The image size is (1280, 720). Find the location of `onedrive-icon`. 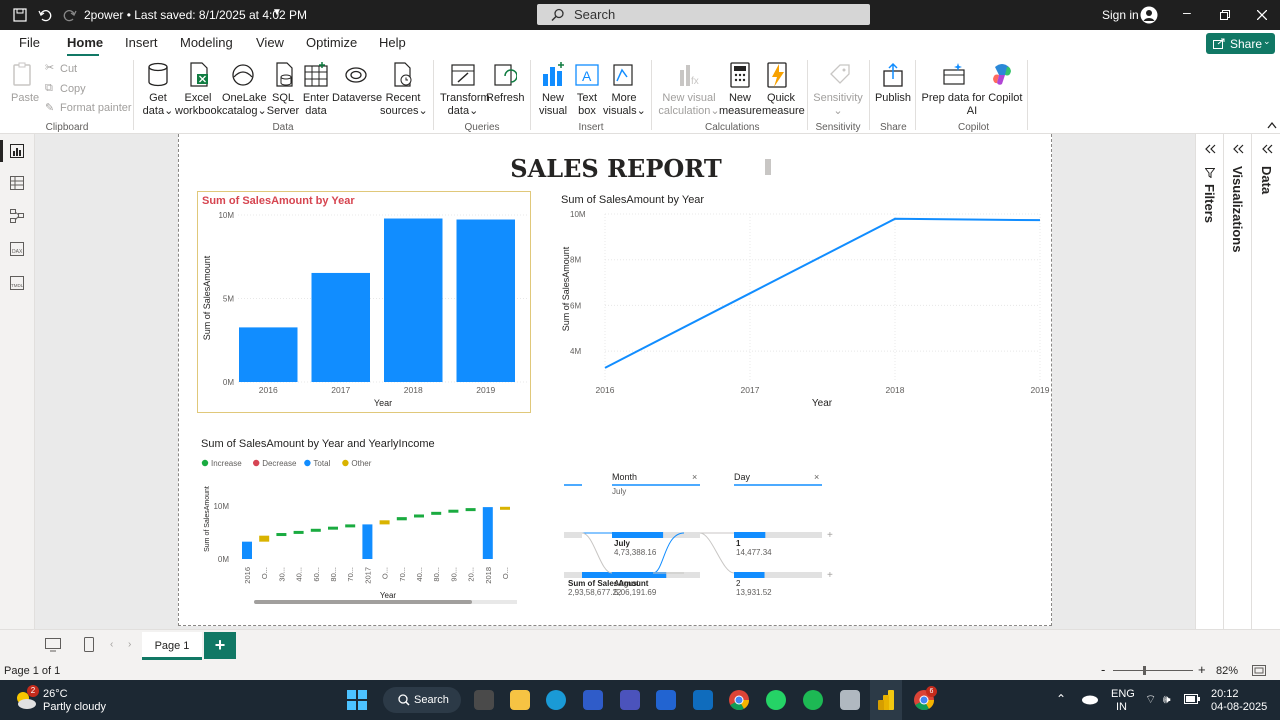

onedrive-icon is located at coordinates (1089, 699).